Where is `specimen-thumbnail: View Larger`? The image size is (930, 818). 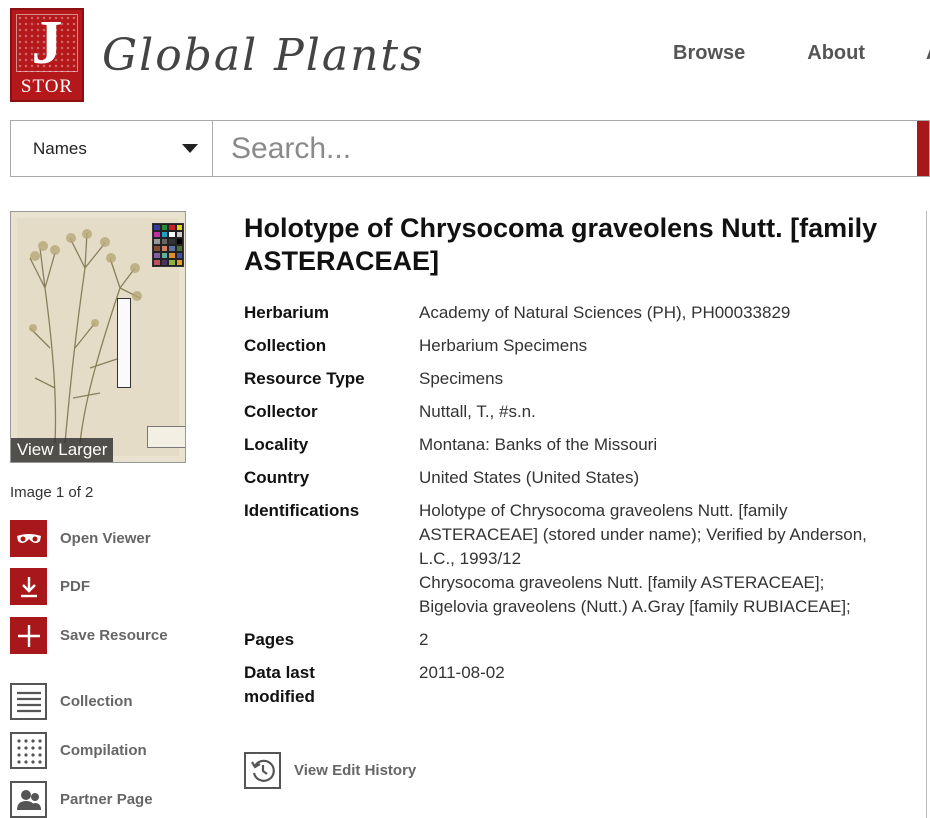
specimen-thumbnail: View Larger is located at coordinates (98, 337).